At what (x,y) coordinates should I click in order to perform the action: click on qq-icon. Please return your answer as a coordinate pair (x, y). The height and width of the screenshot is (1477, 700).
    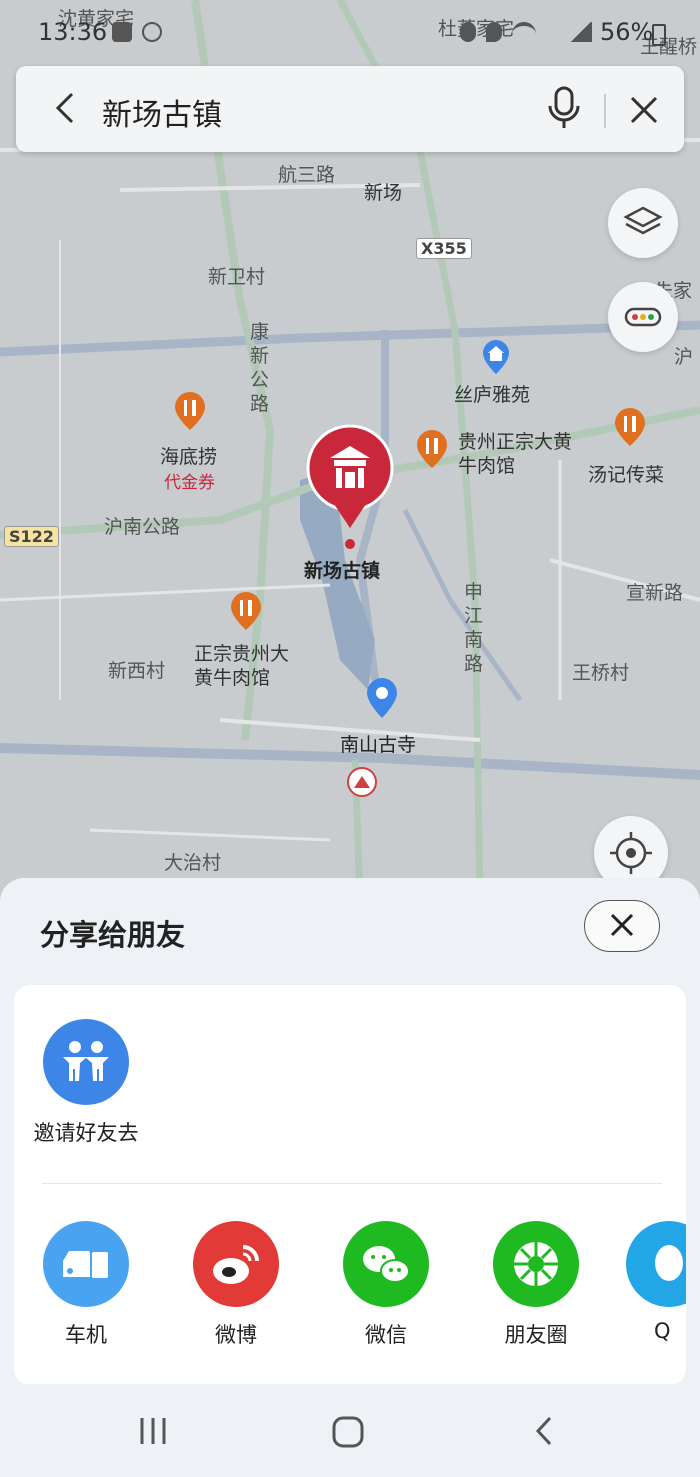
    Looking at the image, I should click on (656, 1264).